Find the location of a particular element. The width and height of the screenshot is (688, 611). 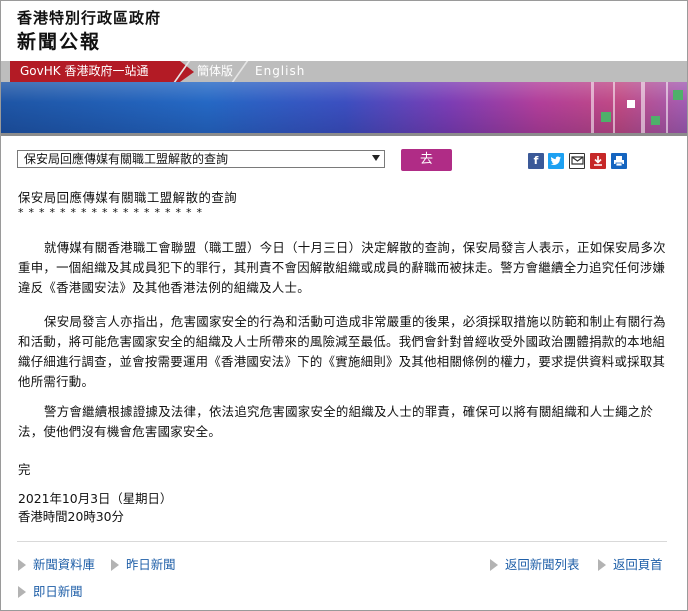

chevron-down-icon is located at coordinates (376, 158).